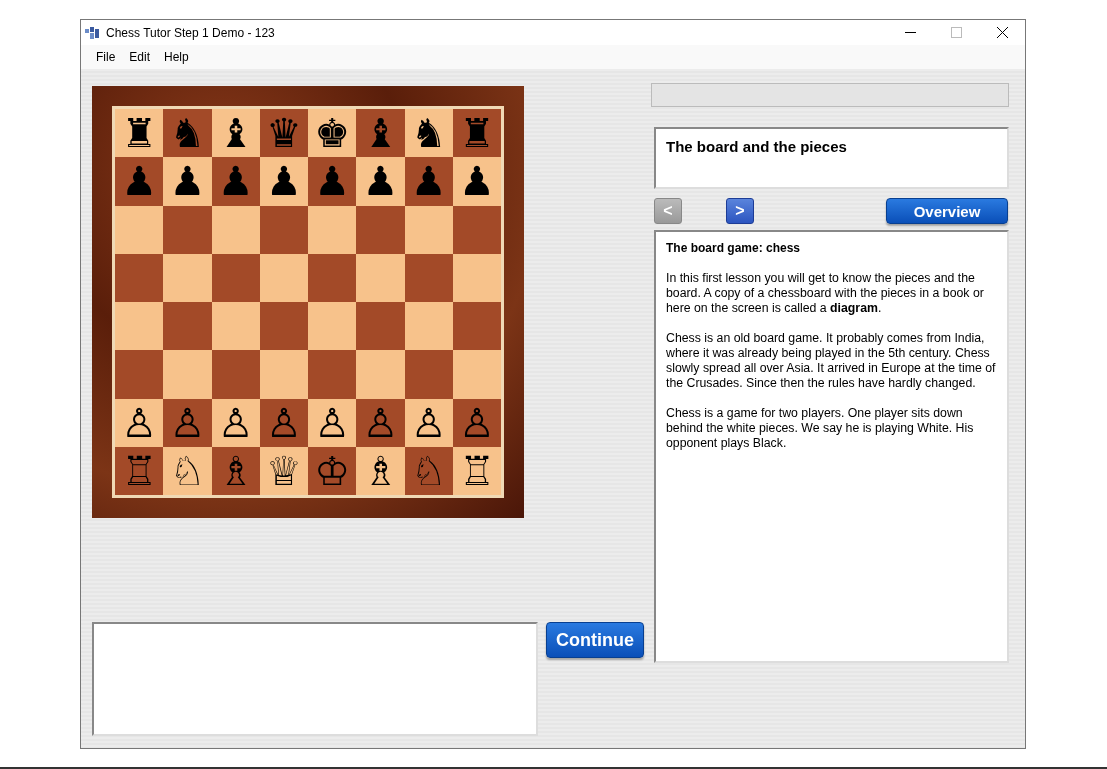 The image size is (1107, 769). I want to click on continue-button: Continue, so click(595, 640).